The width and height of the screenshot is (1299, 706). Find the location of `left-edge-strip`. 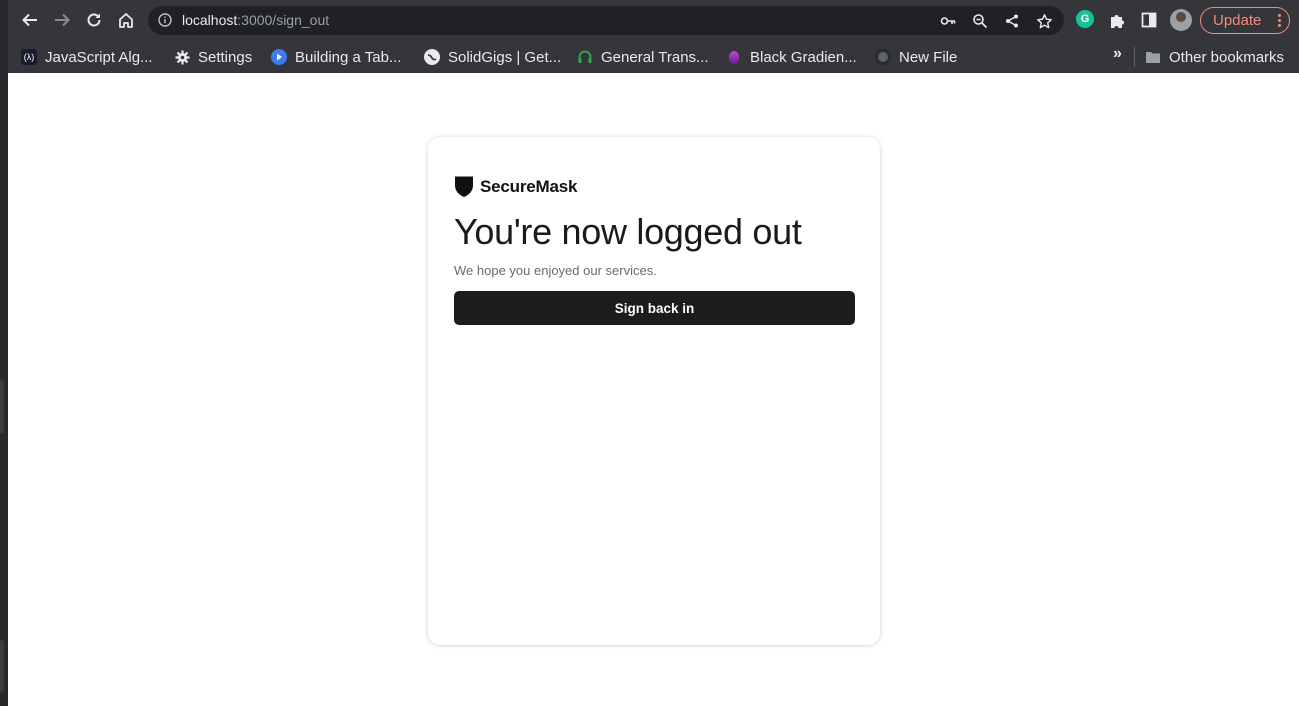

left-edge-strip is located at coordinates (4, 353).